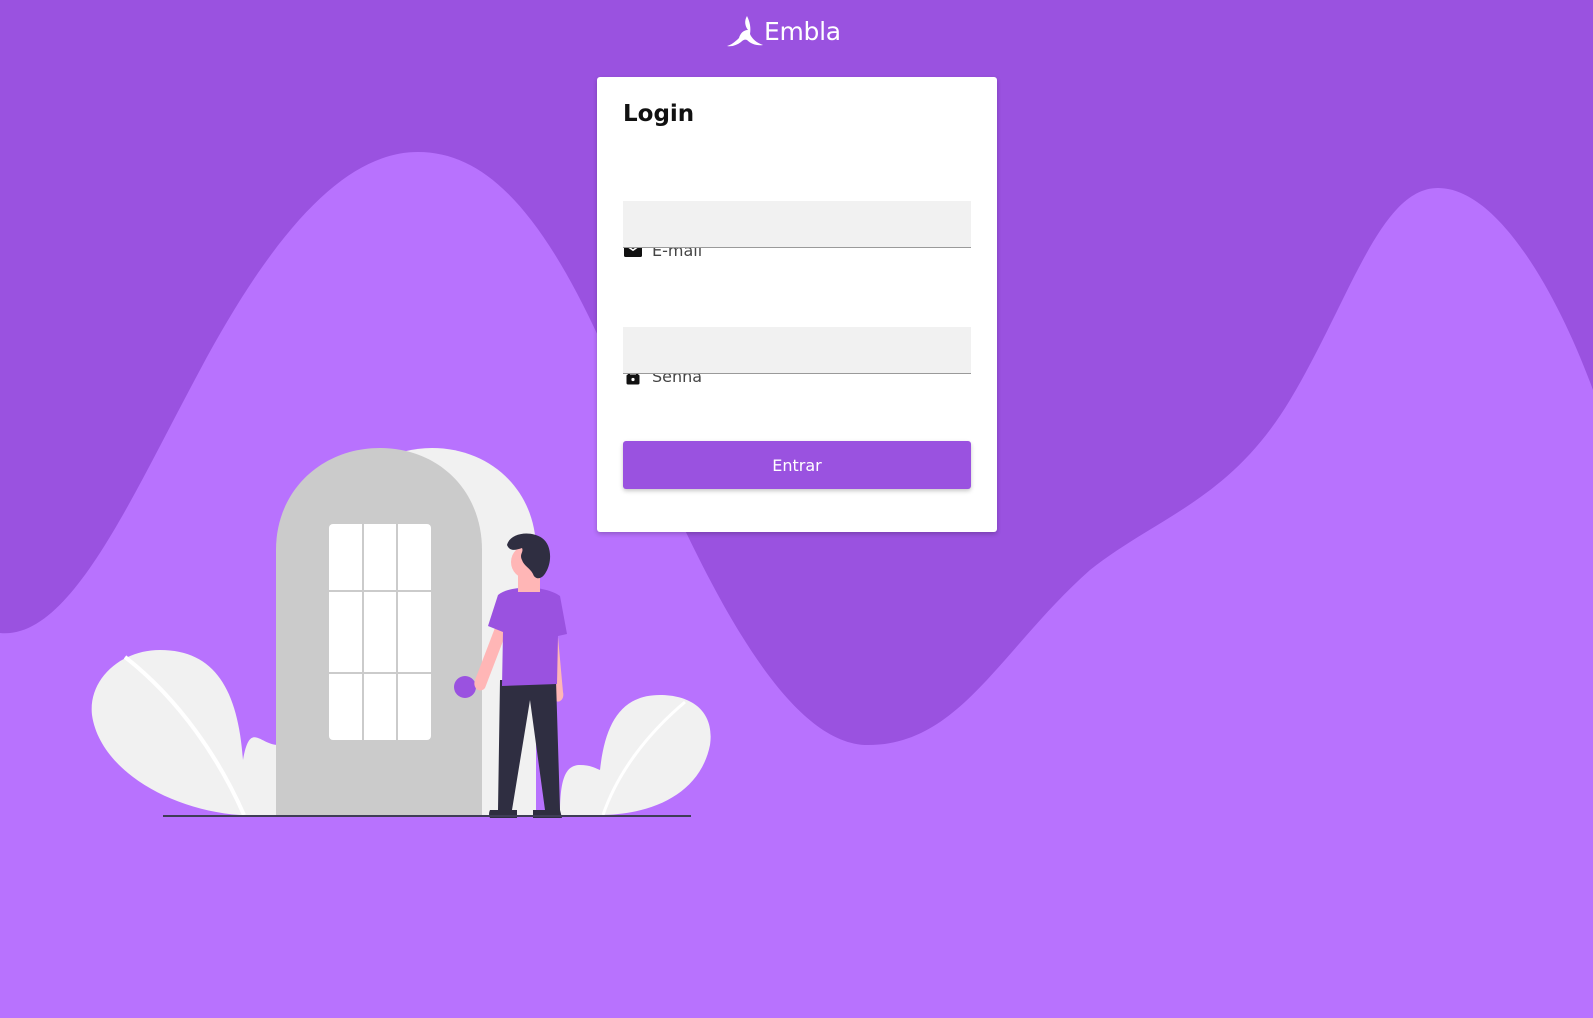 The height and width of the screenshot is (1018, 1593). I want to click on door-window, so click(380, 632).